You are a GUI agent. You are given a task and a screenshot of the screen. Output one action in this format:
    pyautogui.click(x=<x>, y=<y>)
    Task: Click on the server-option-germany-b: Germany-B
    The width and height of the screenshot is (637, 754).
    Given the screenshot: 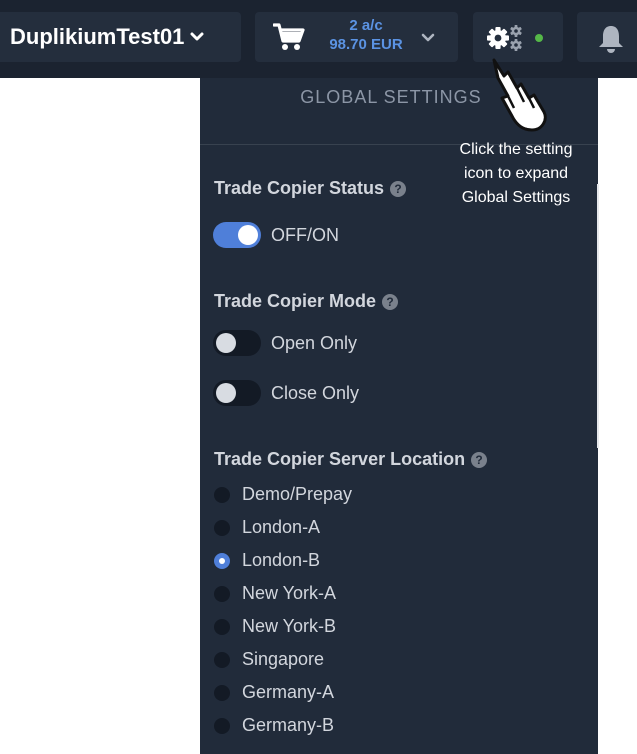 What is the action you would take?
    pyautogui.click(x=274, y=725)
    